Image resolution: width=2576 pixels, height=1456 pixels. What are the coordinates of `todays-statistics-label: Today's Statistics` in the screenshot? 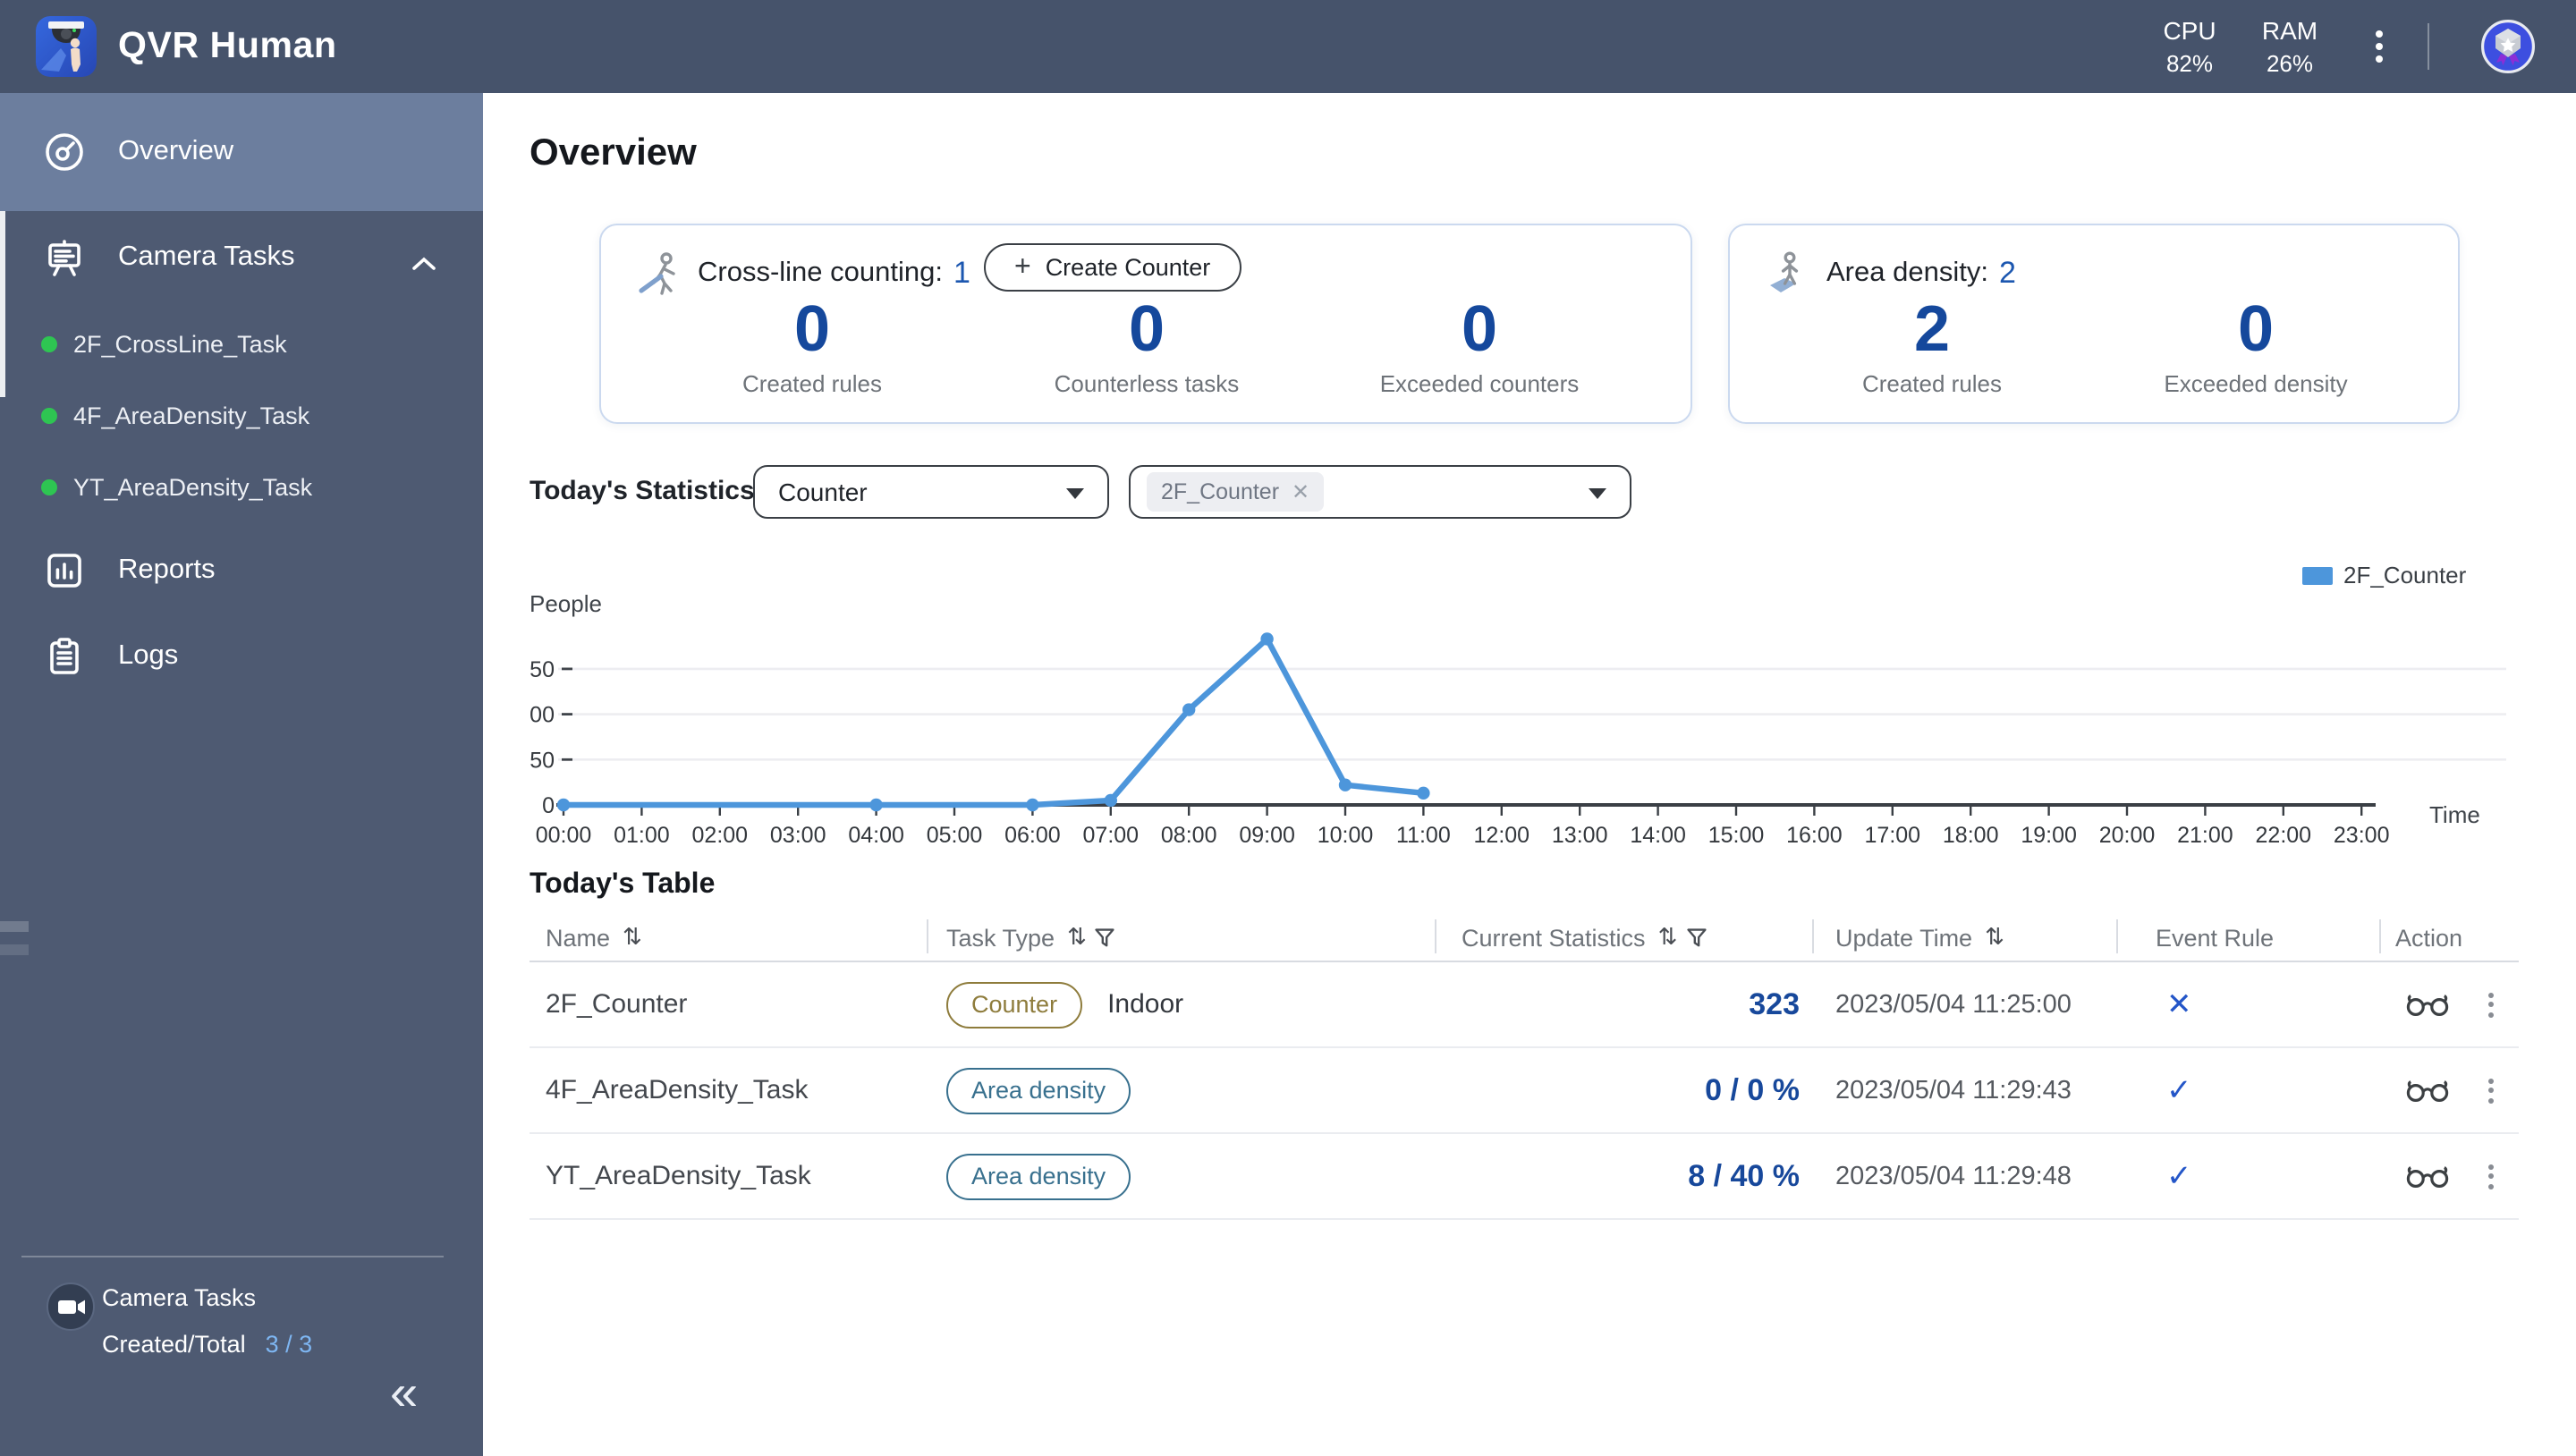 It's located at (642, 491).